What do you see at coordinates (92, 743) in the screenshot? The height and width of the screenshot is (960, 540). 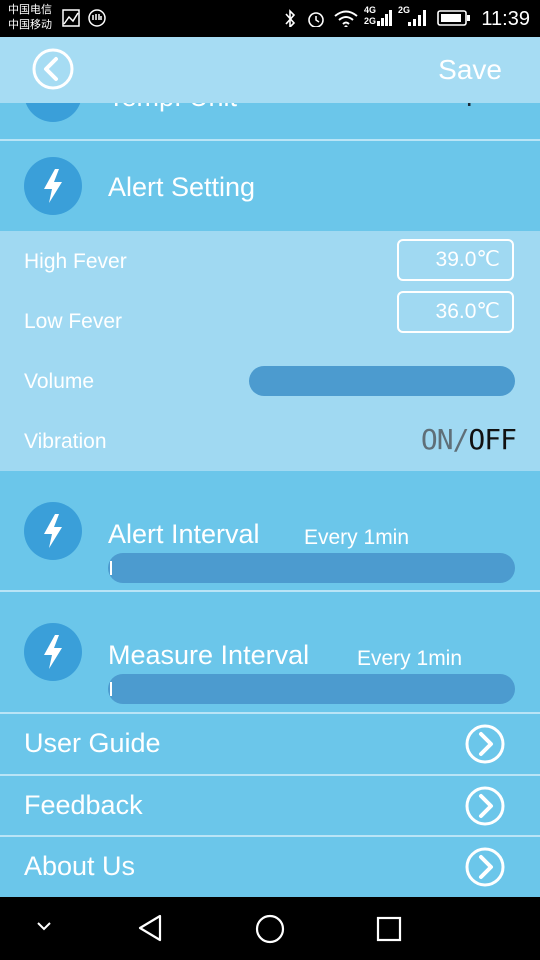 I see `menu-item-label: User Guide` at bounding box center [92, 743].